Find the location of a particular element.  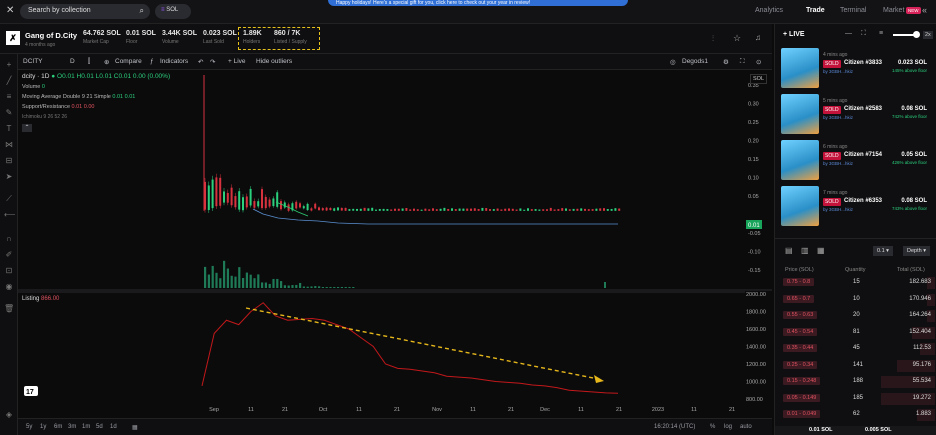

range-1y: 1y is located at coordinates (43, 427).